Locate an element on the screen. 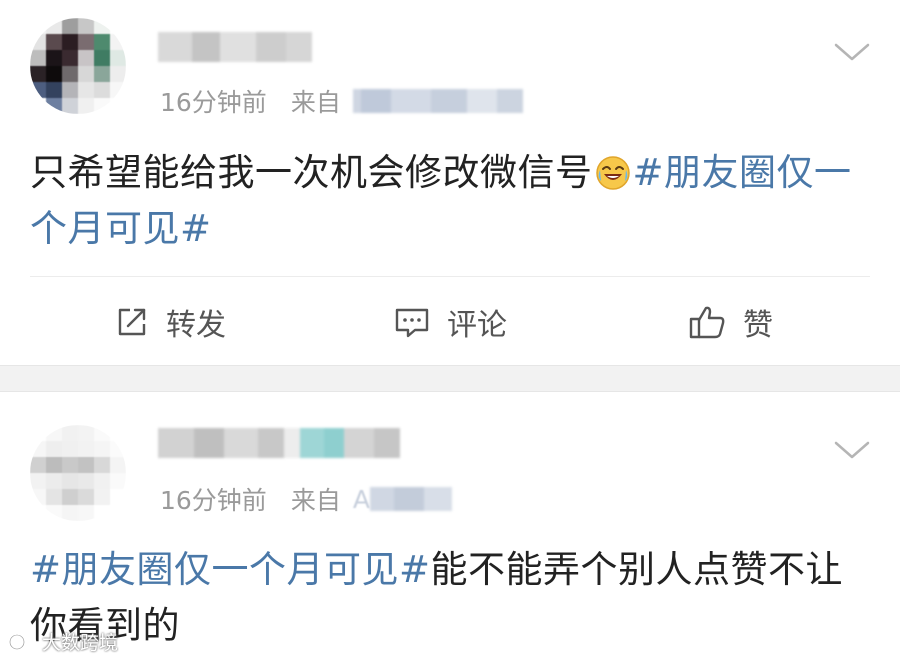 The image size is (900, 660). like-button: 赞 is located at coordinates (730, 321).